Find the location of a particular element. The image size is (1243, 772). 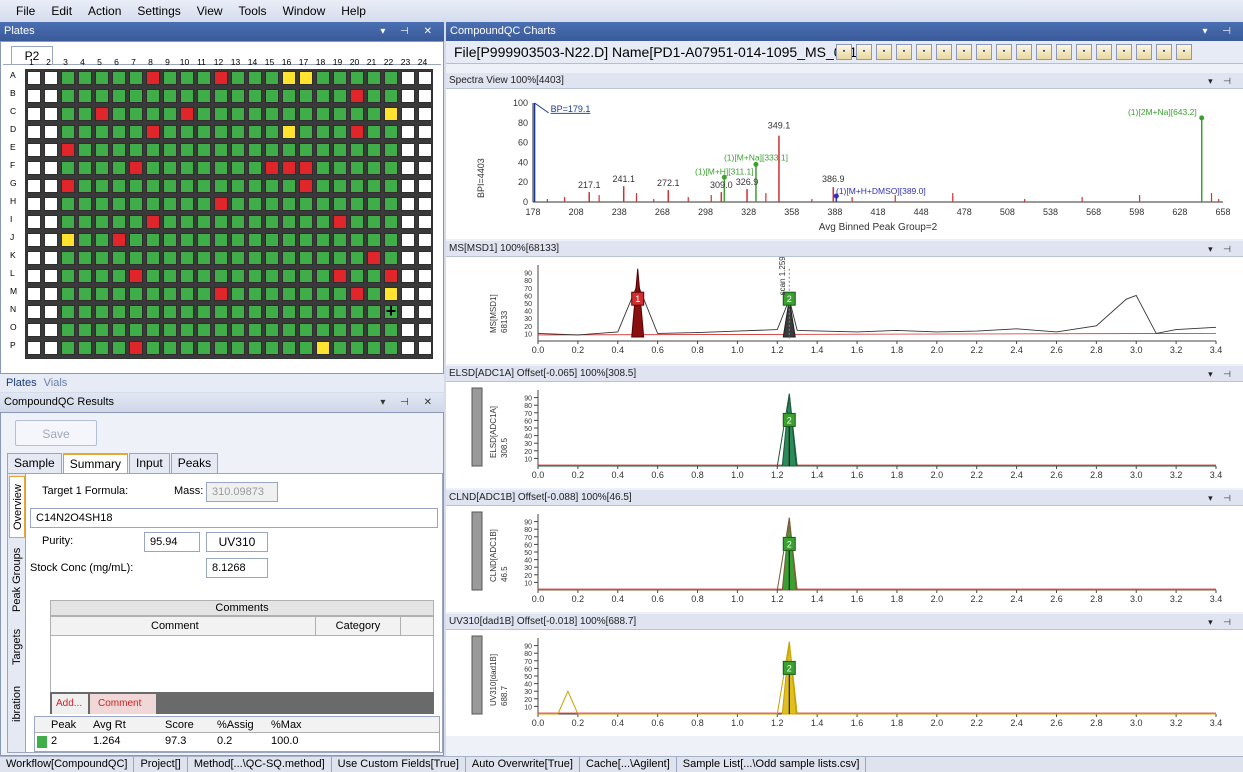

menu-file: File is located at coordinates (25, 11).